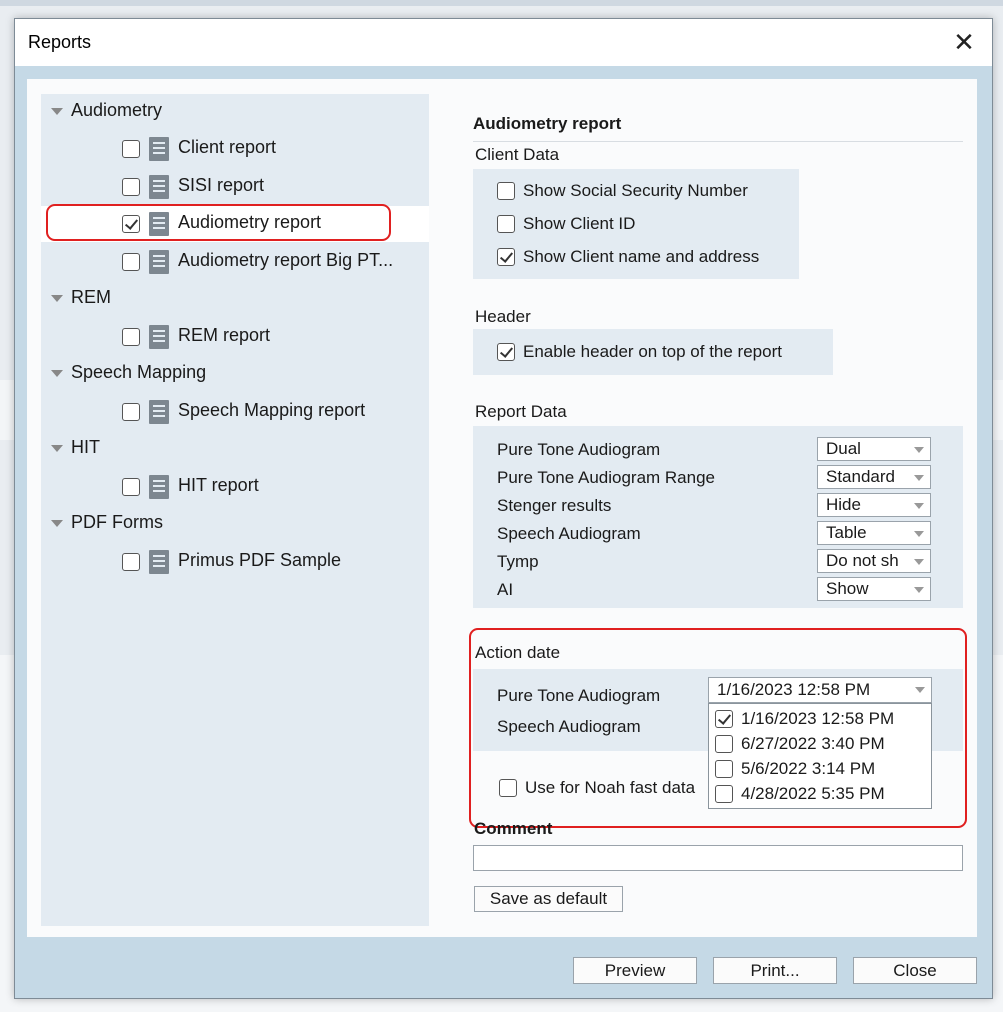  I want to click on tree-item-hit-report: HIT report, so click(235, 487).